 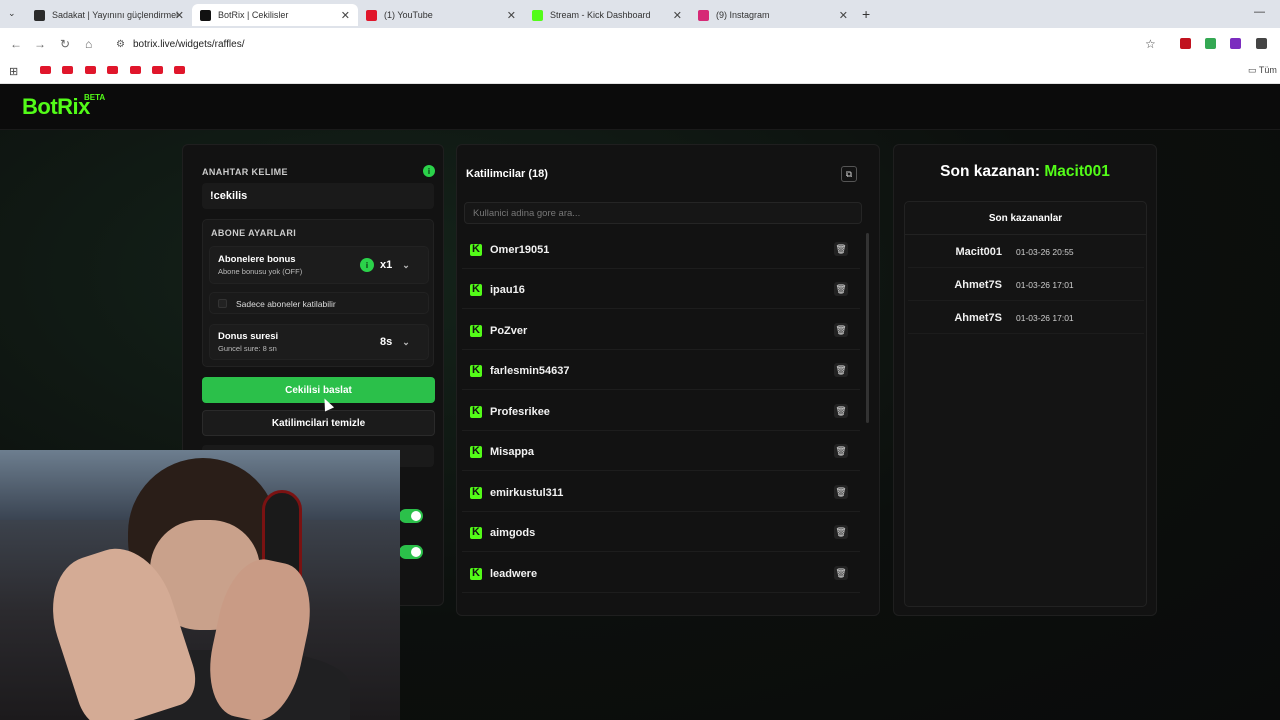 What do you see at coordinates (56, 107) in the screenshot?
I see `botrix-logo: BotRix` at bounding box center [56, 107].